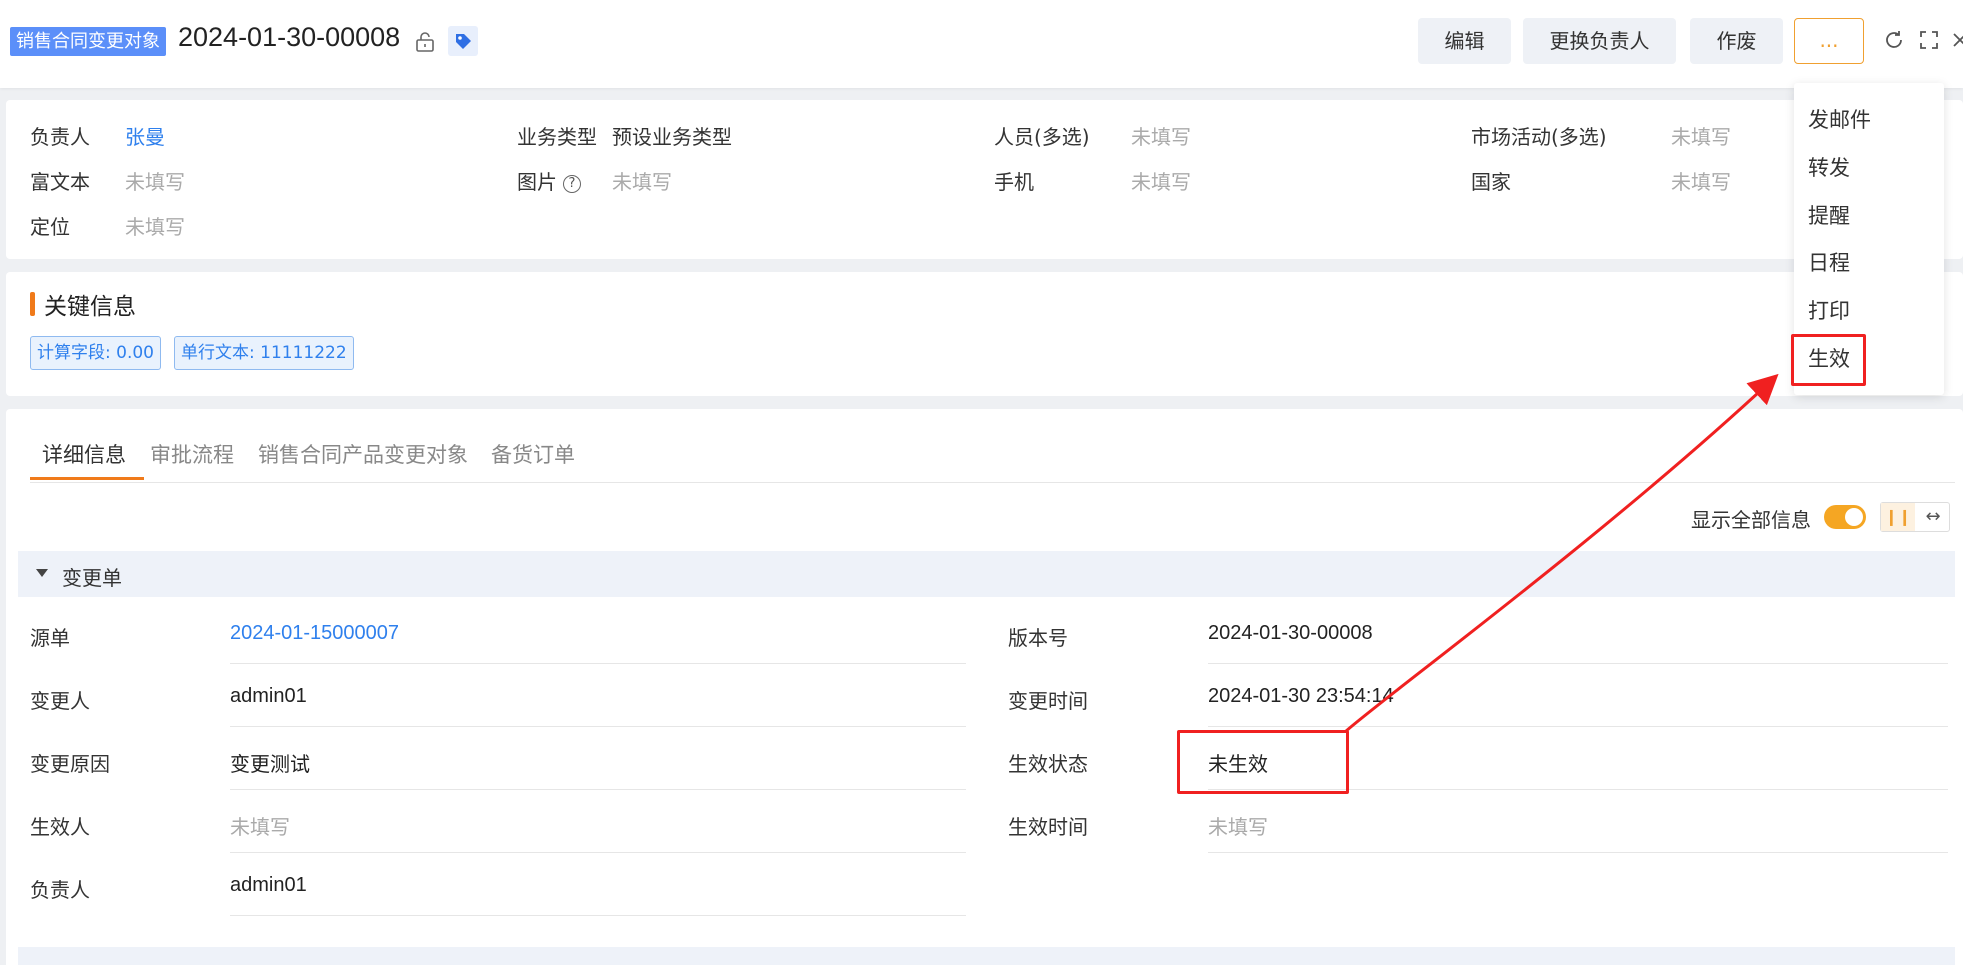 The height and width of the screenshot is (965, 1963). I want to click on tab-contract-product-change: 销售合同产品变更对象, so click(363, 454).